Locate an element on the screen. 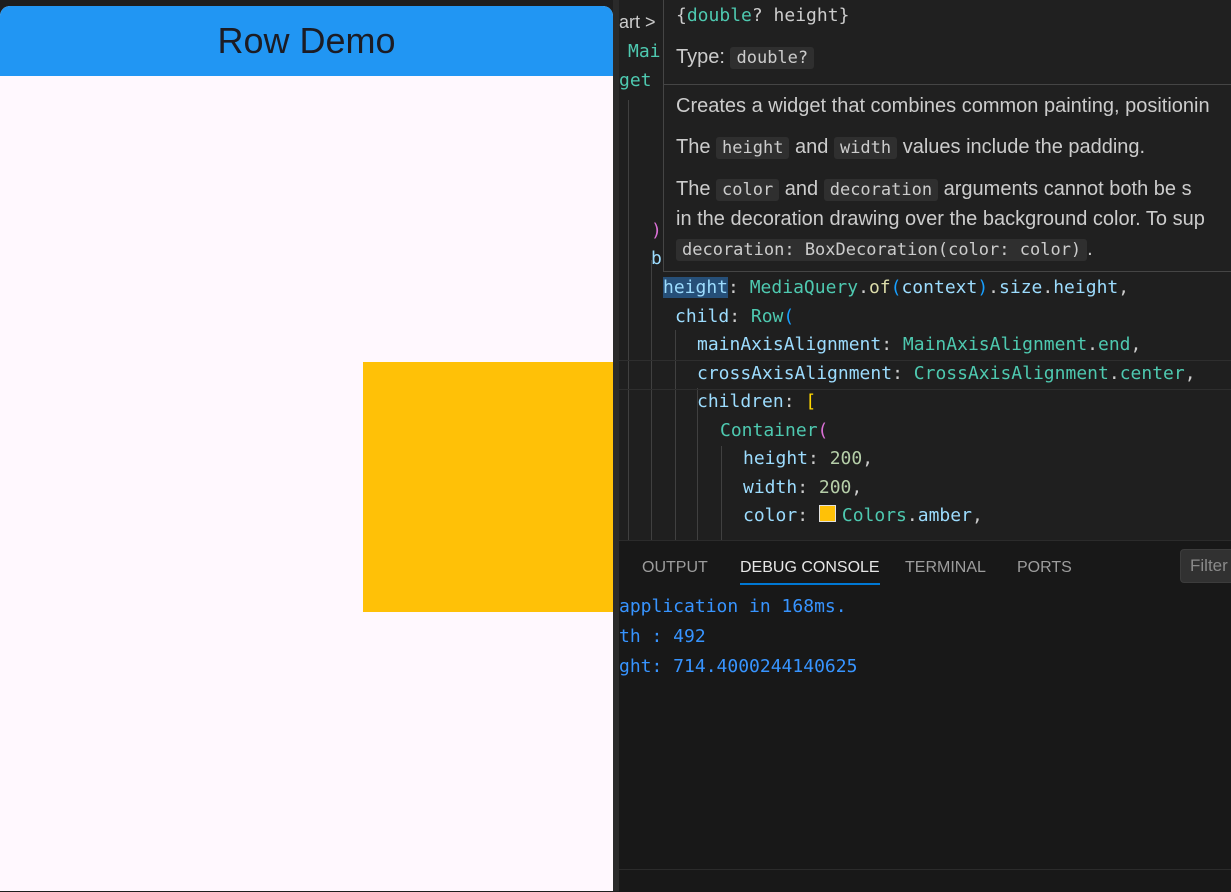 The width and height of the screenshot is (1231, 892). hover-type-line: Type: double? is located at coordinates (745, 57).